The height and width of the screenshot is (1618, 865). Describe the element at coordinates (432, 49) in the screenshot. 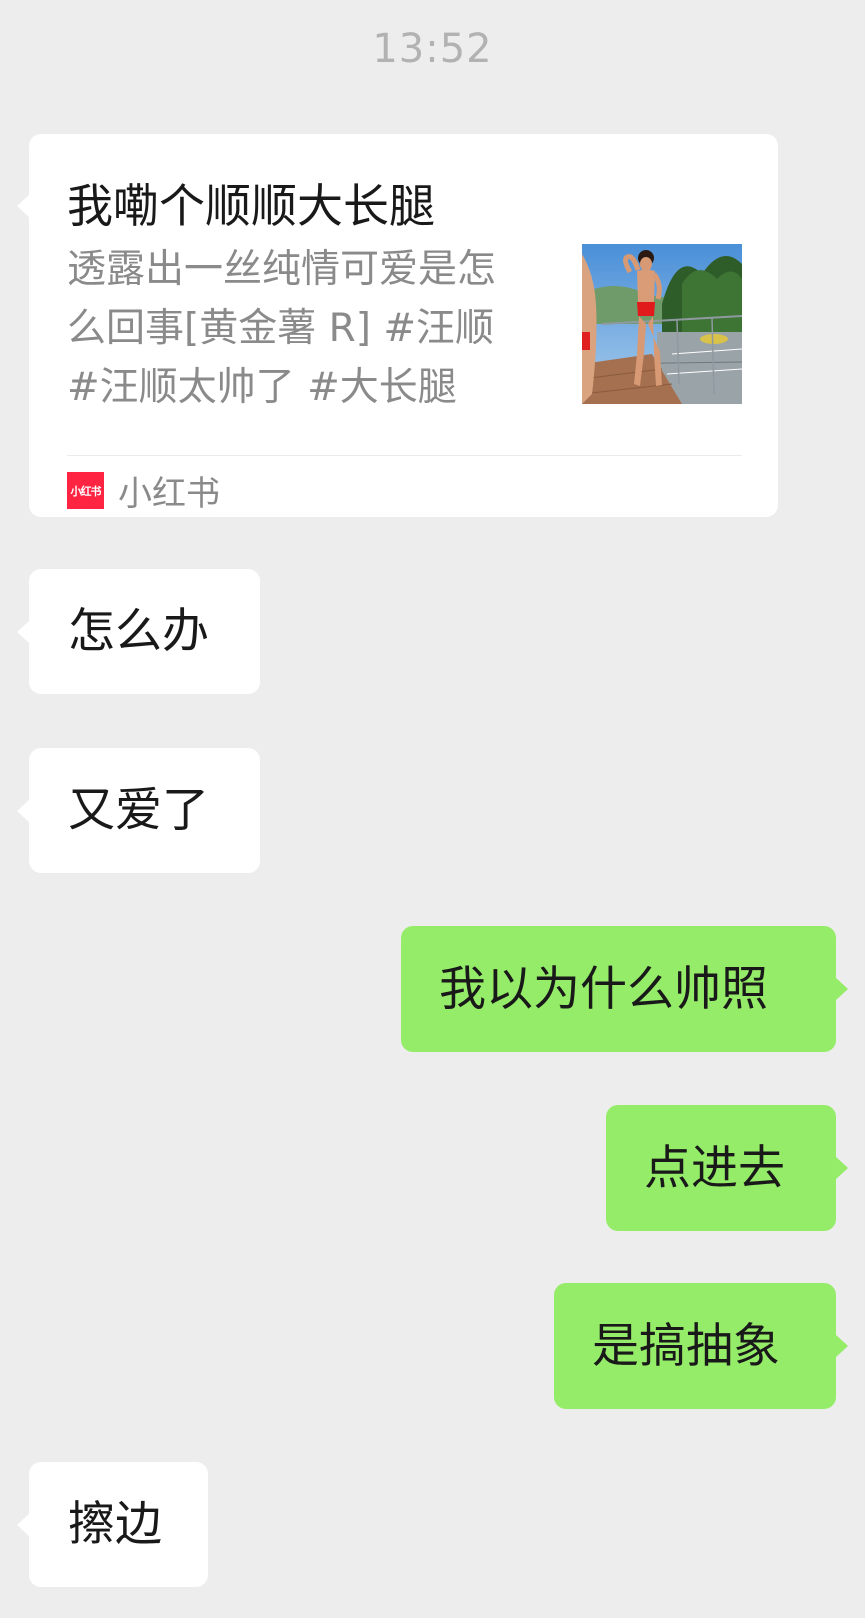

I see `message-timestamp: 13:52` at that location.